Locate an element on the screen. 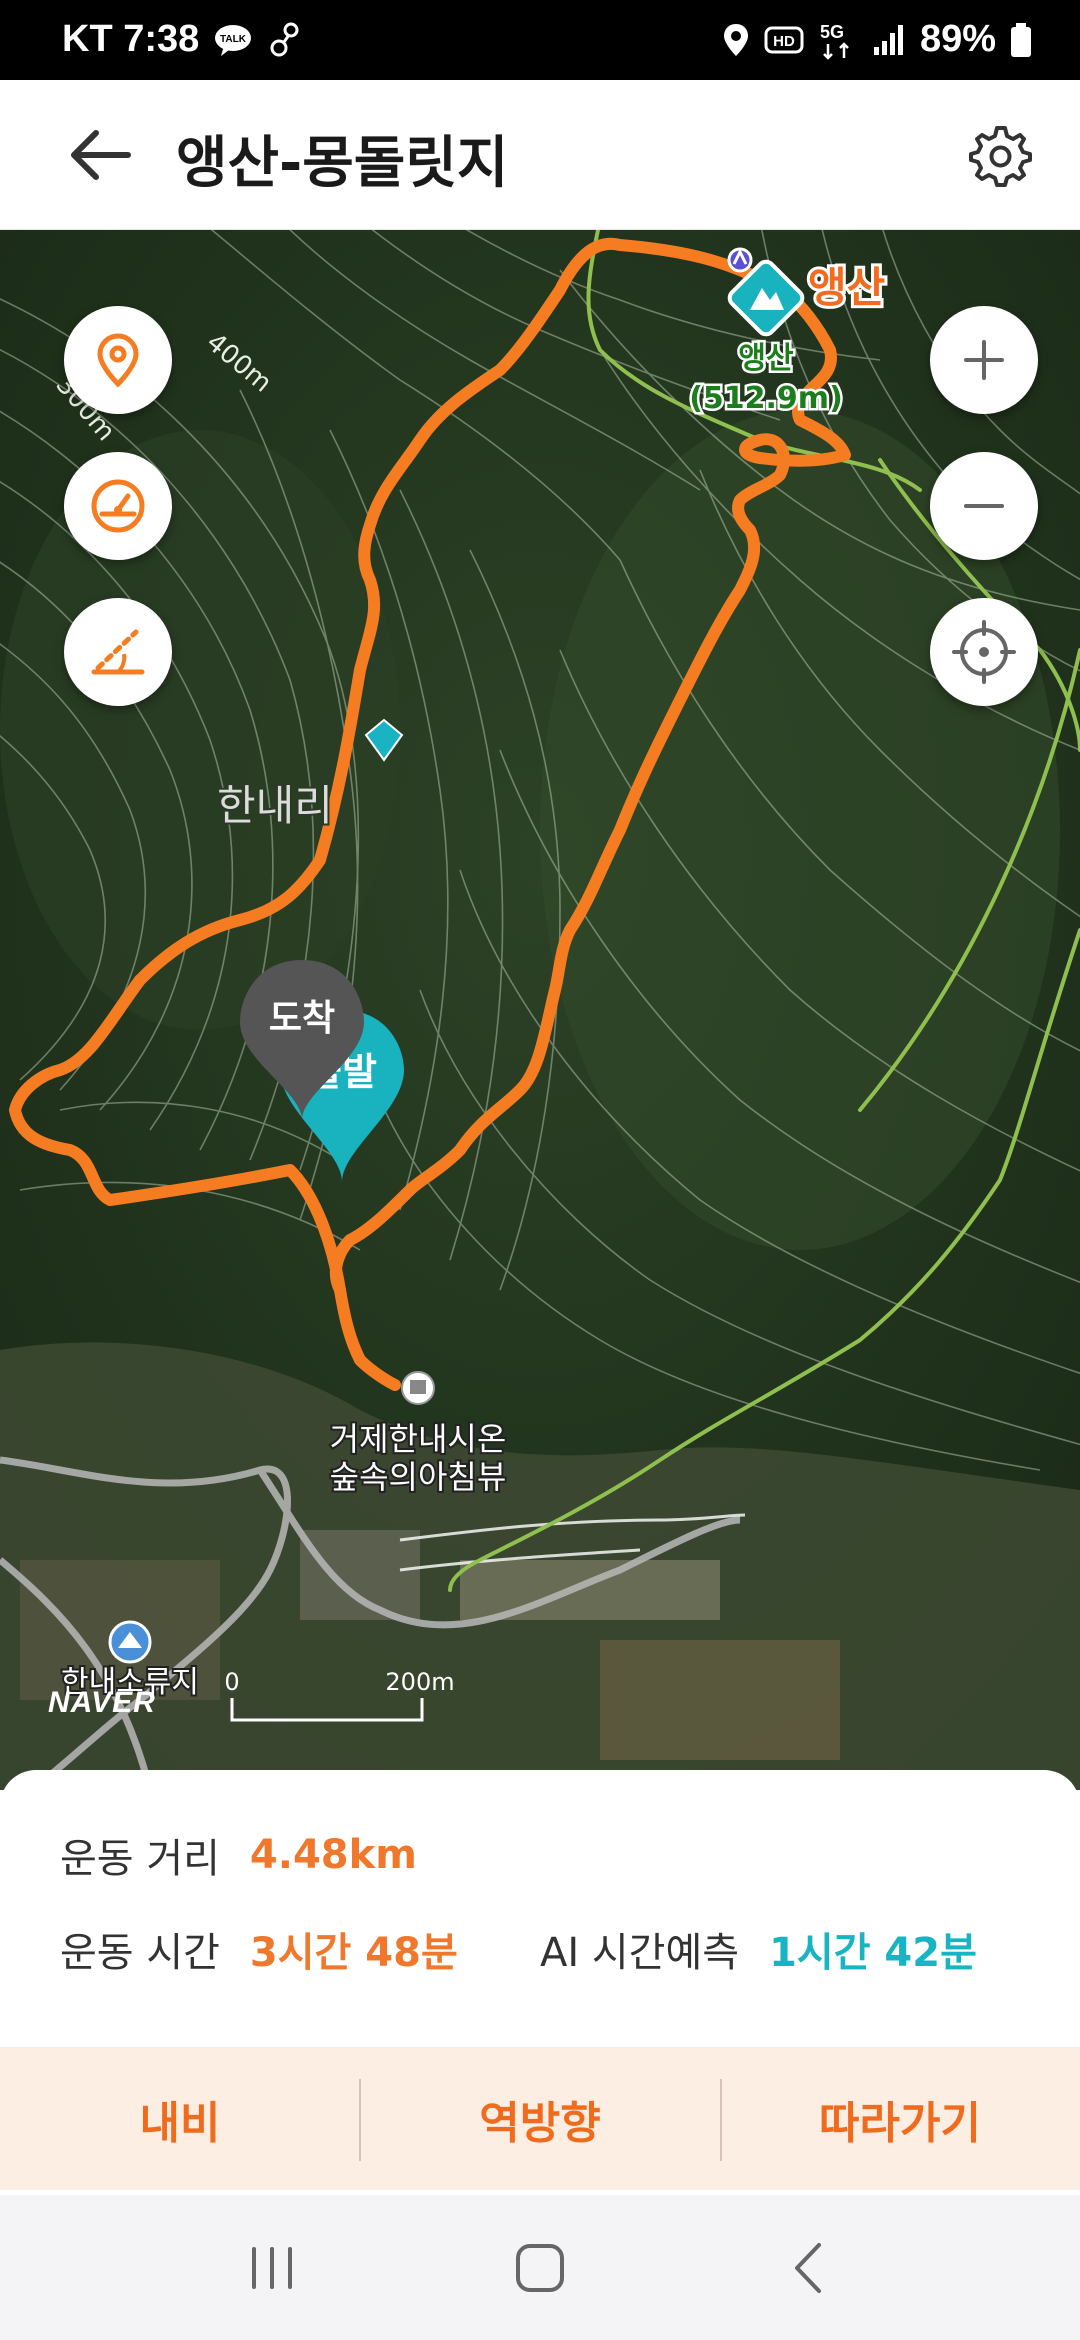  village-label: 한내리 is located at coordinates (275, 805).